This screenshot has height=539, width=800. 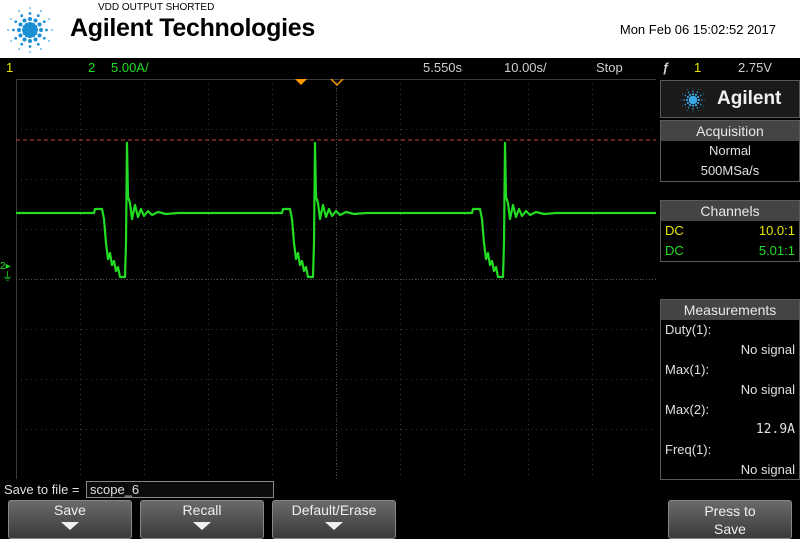 What do you see at coordinates (91, 68) in the screenshot?
I see `channel-2-indicator: 2` at bounding box center [91, 68].